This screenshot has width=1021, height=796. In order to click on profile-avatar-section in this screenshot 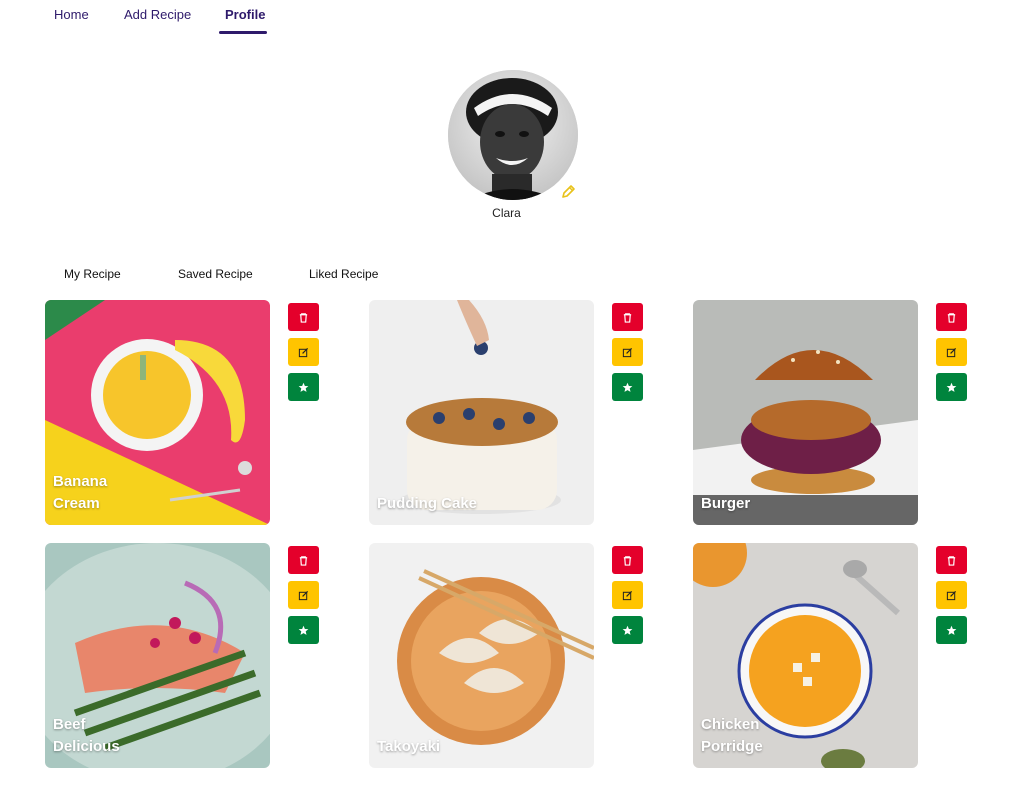, I will do `click(513, 135)`.